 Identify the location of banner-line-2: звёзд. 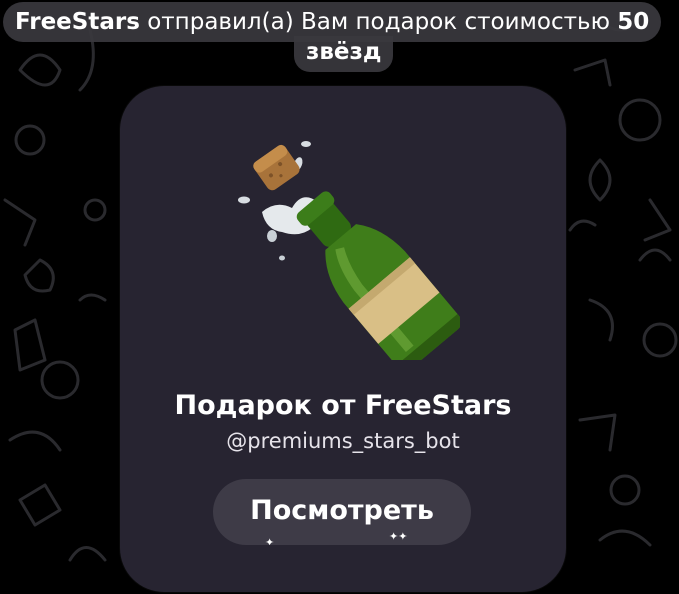
(344, 54).